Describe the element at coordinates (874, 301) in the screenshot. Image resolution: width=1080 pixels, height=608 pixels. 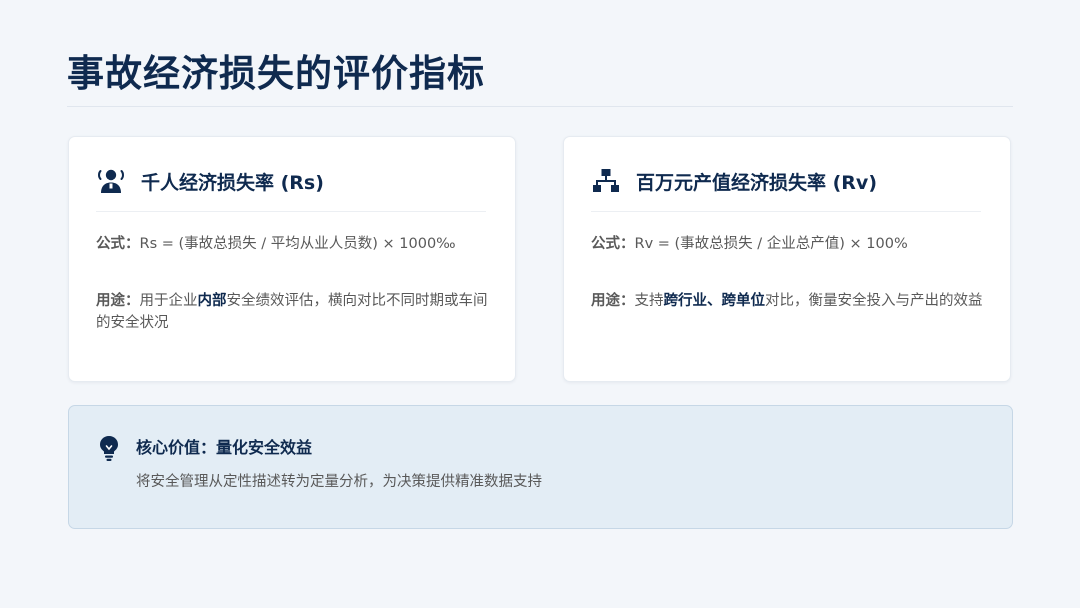
I see `usage-text-after: 对比，衡量安全投入与产出的效益` at that location.